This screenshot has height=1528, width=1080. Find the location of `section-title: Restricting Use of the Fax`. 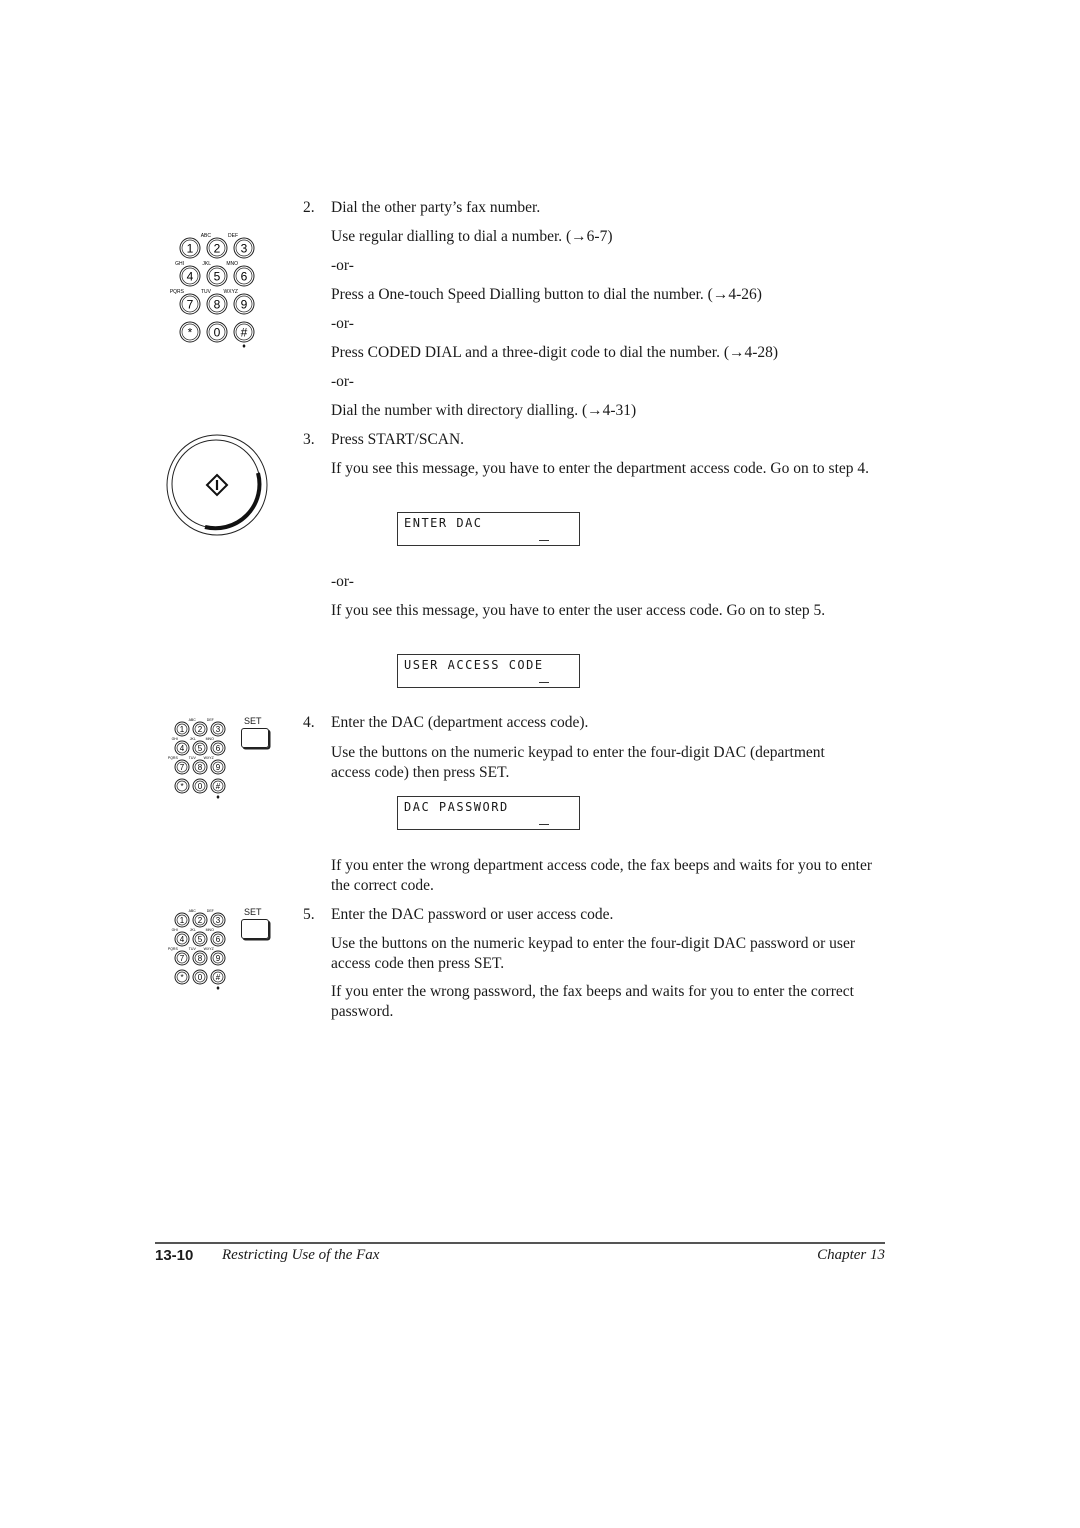

section-title: Restricting Use of the Fax is located at coordinates (301, 1255).